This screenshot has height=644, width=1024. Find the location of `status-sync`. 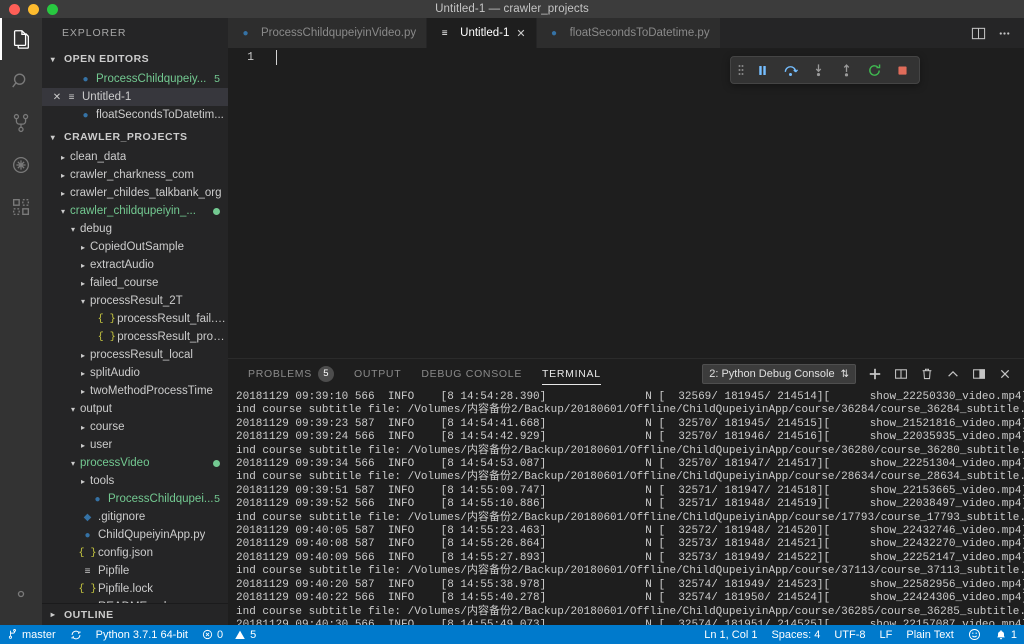

status-sync is located at coordinates (76, 634).